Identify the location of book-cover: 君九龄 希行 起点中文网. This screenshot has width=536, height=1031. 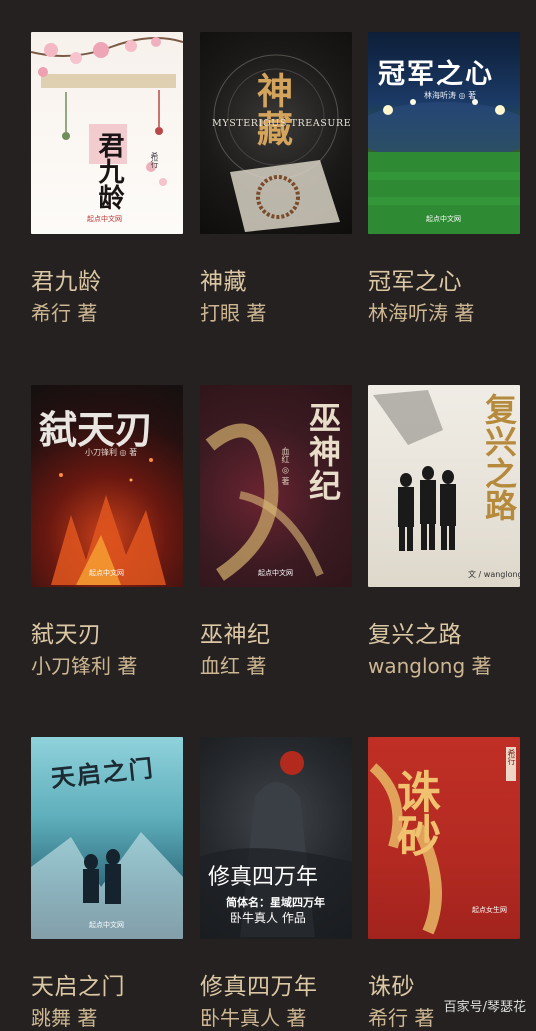
(107, 133).